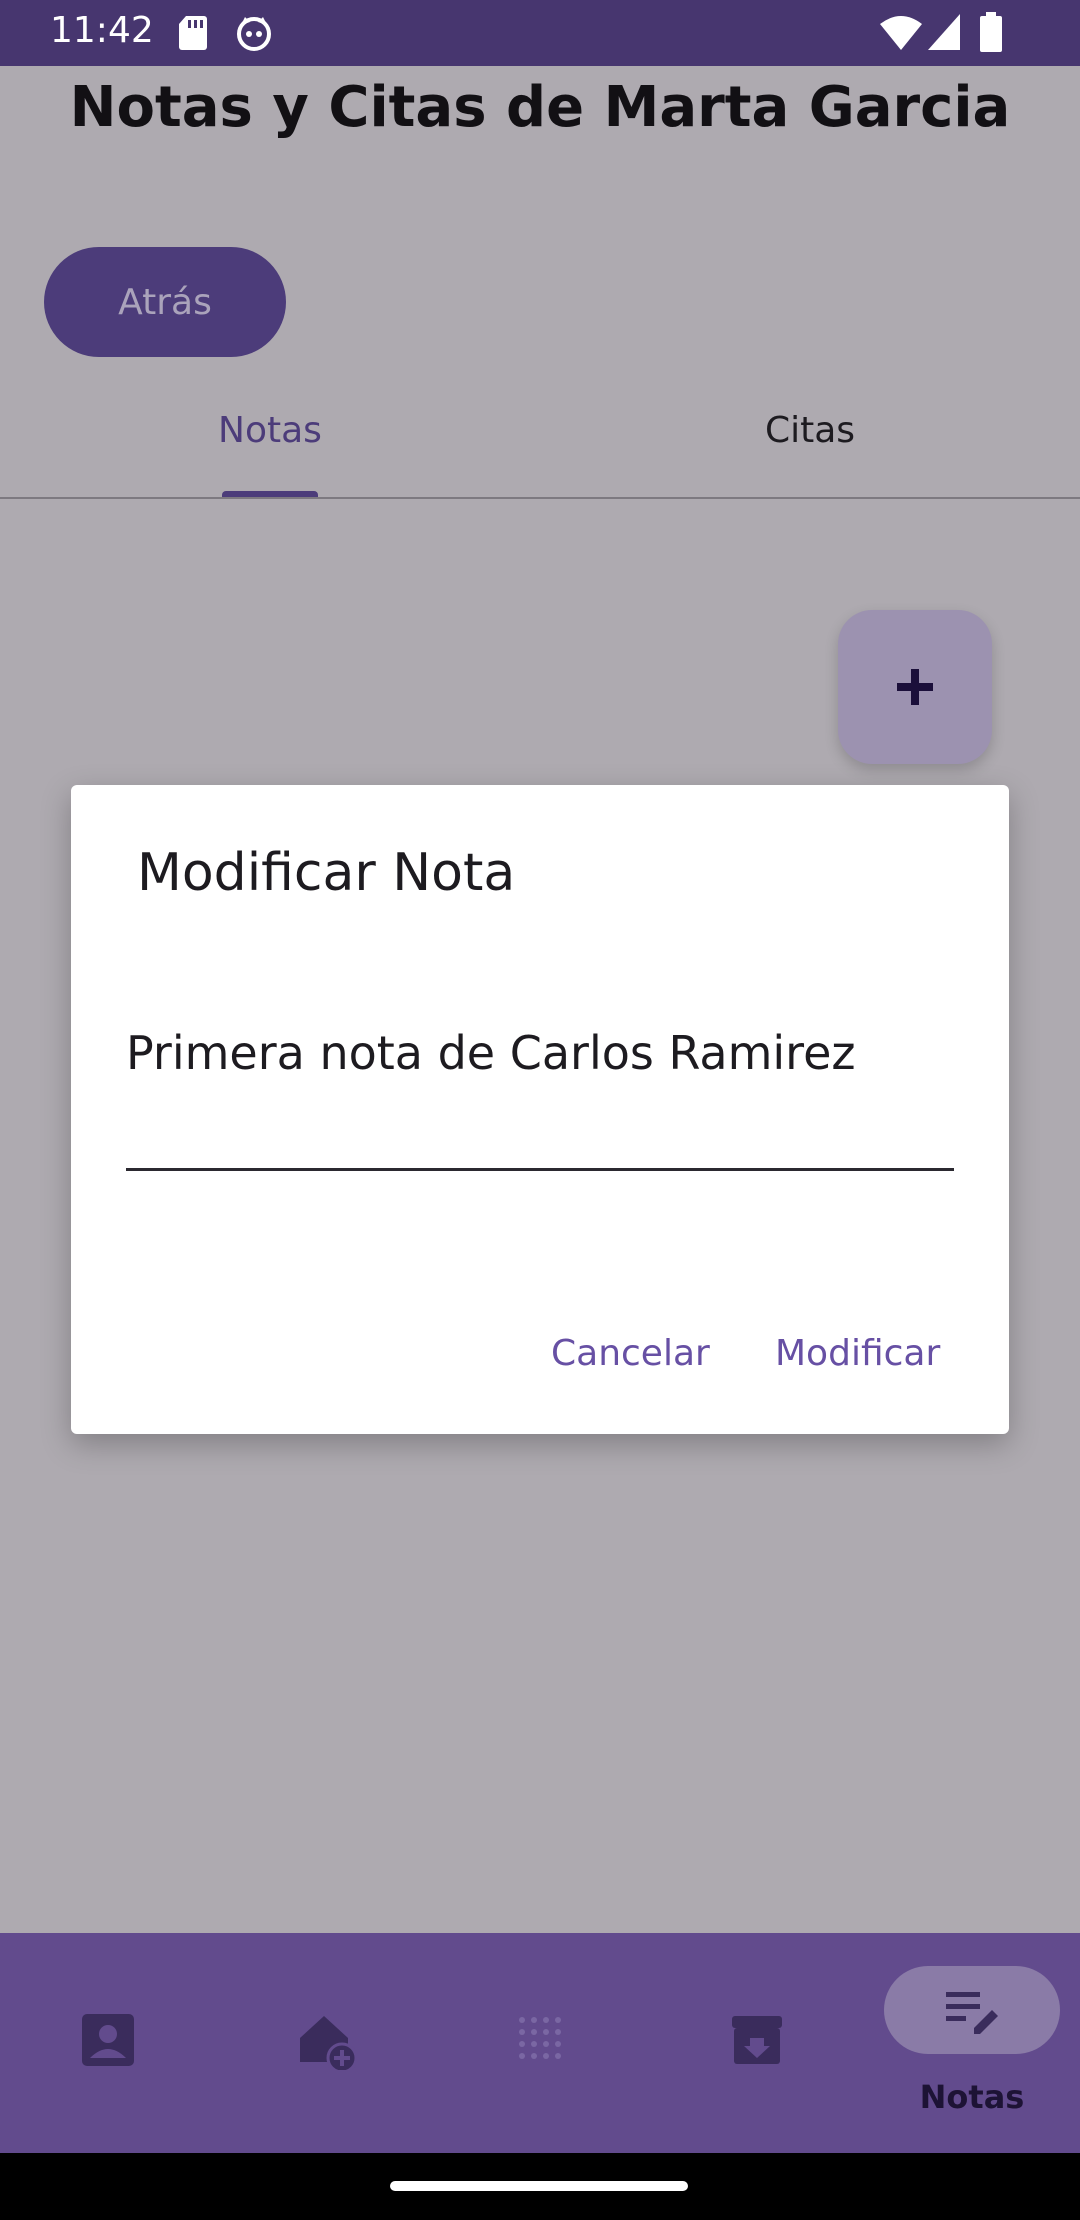 The image size is (1080, 2220). What do you see at coordinates (326, 873) in the screenshot?
I see `dialog-title: Modificar Nota` at bounding box center [326, 873].